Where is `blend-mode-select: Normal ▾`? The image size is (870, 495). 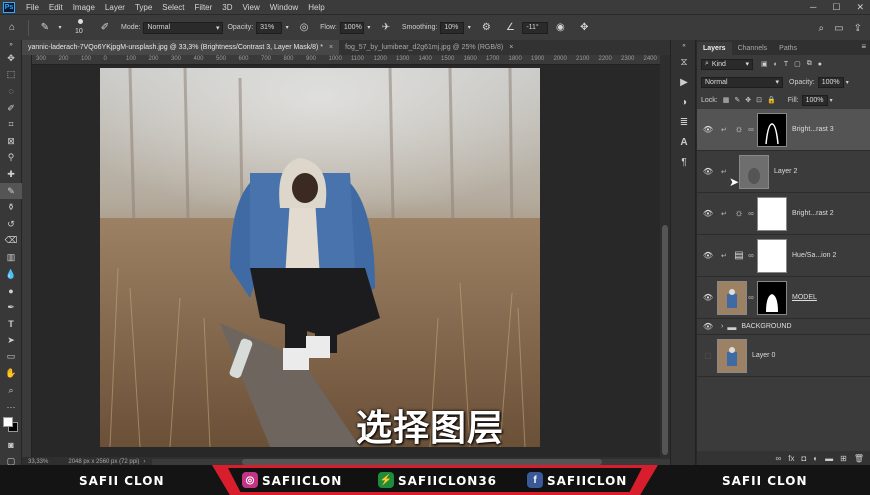 blend-mode-select: Normal ▾ is located at coordinates (742, 82).